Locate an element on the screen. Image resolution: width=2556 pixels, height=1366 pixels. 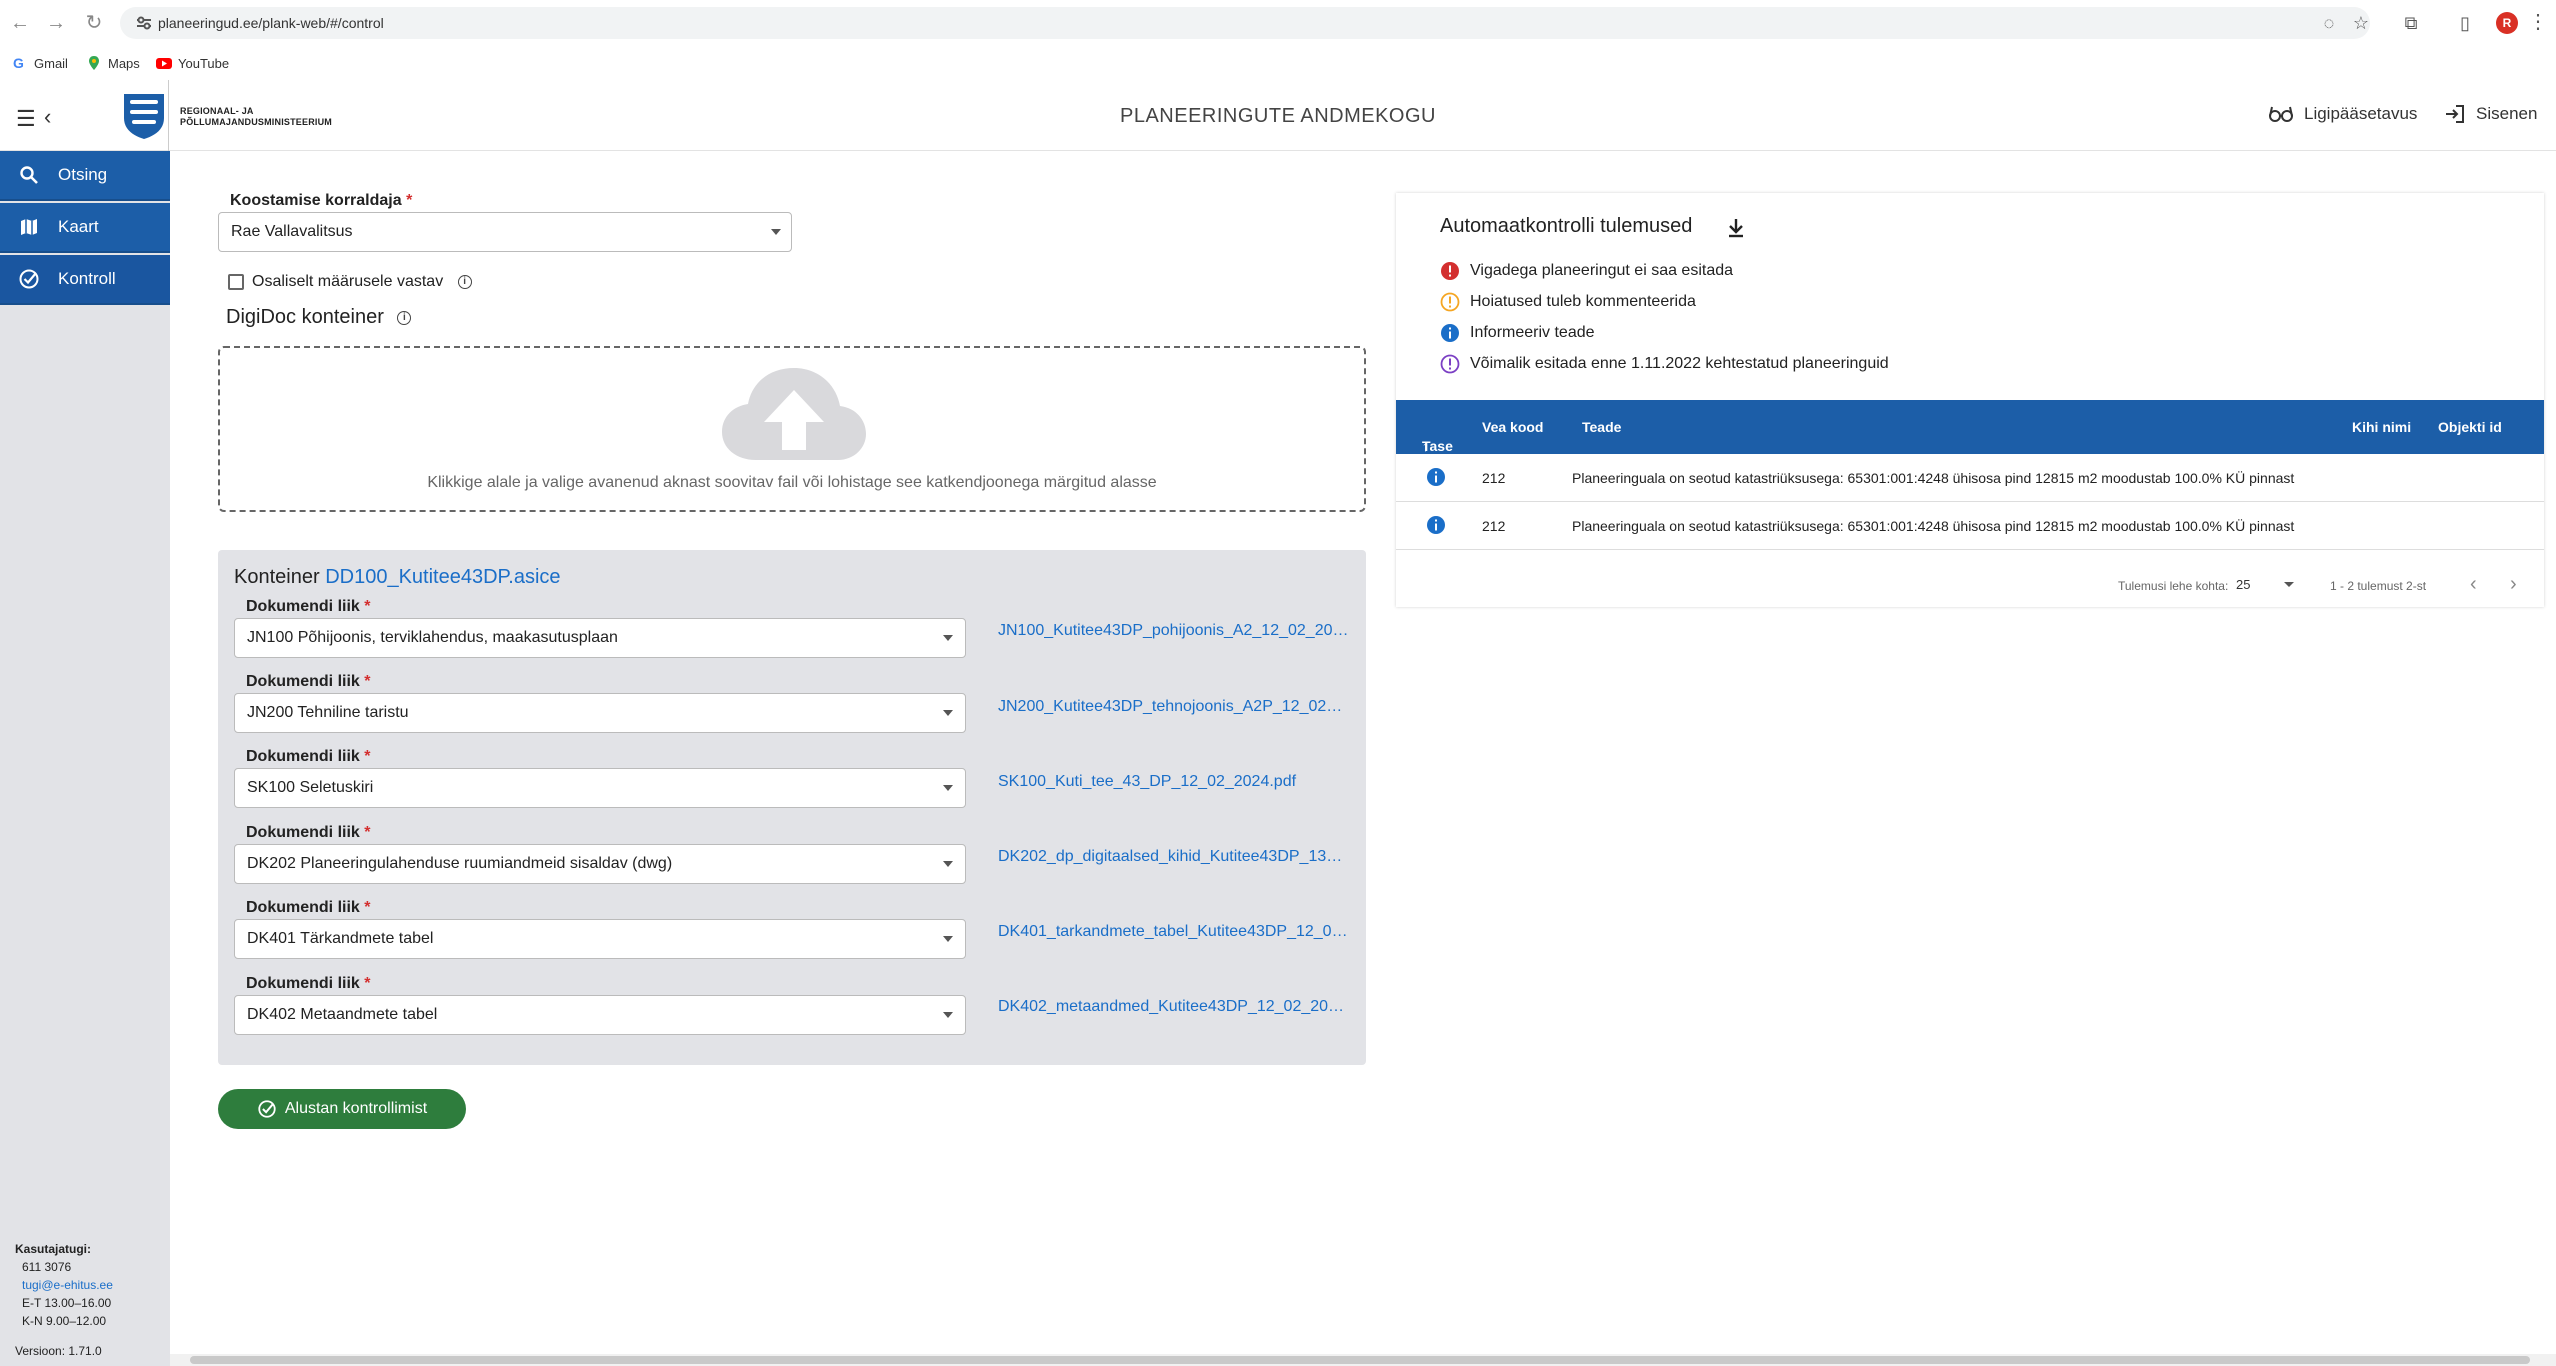
extensions-icon: ⧉ is located at coordinates (2411, 23).